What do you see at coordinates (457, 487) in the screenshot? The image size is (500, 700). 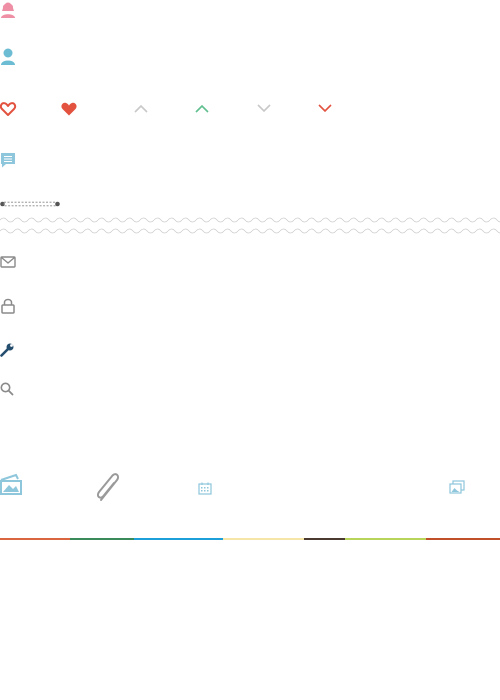 I see `gallery-icon` at bounding box center [457, 487].